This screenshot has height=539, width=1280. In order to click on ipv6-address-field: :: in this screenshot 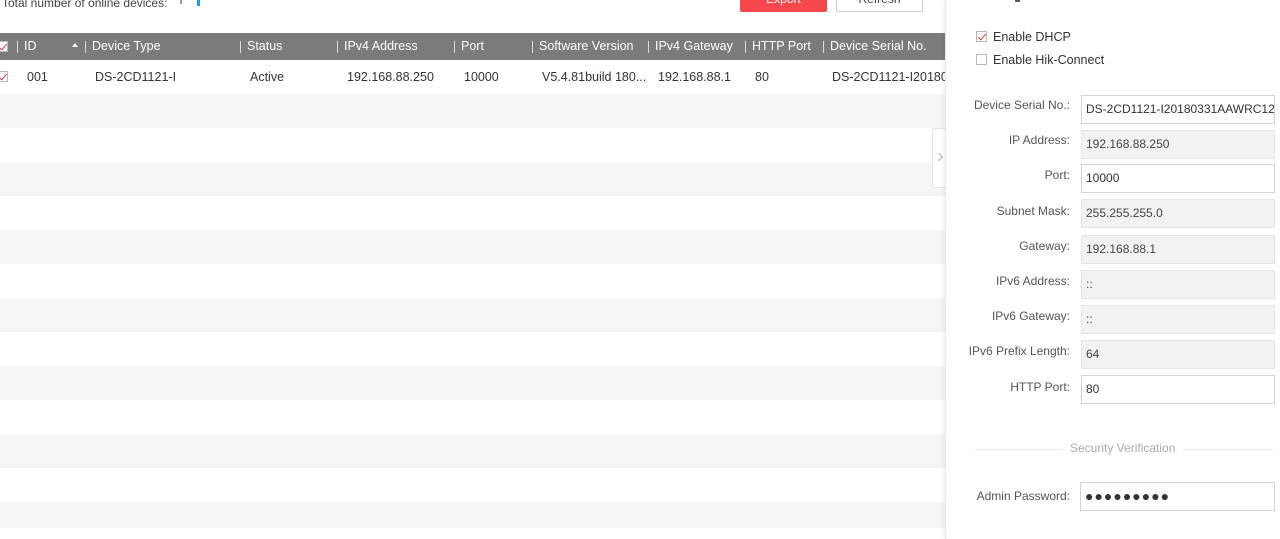, I will do `click(1178, 284)`.